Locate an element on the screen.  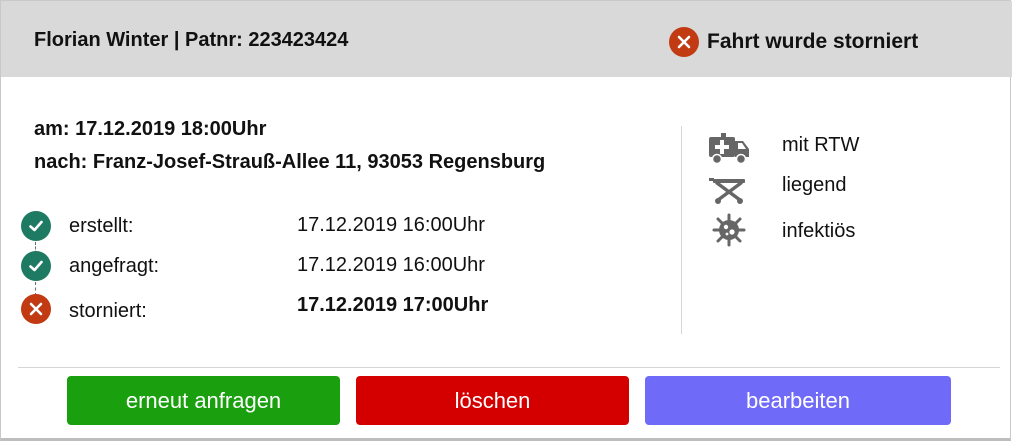
reorder-button: erneut anfragen is located at coordinates (203, 400).